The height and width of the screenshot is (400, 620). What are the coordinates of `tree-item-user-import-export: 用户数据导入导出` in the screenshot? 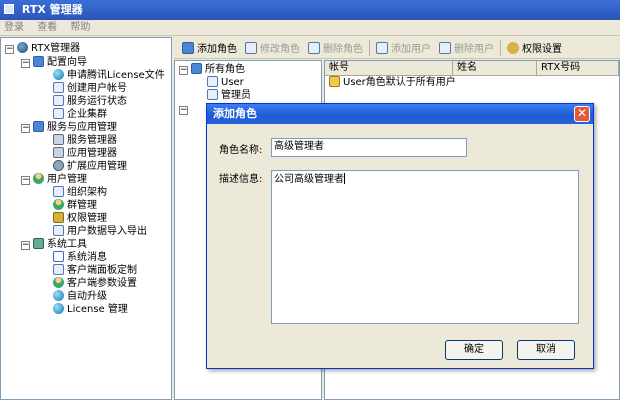 It's located at (100, 231).